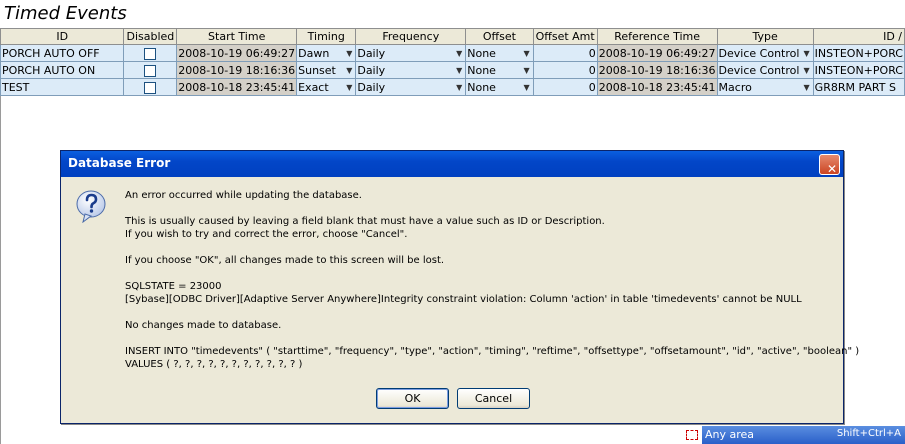 The height and width of the screenshot is (444, 905). Describe the element at coordinates (313, 87) in the screenshot. I see `timing-value: Exact` at that location.